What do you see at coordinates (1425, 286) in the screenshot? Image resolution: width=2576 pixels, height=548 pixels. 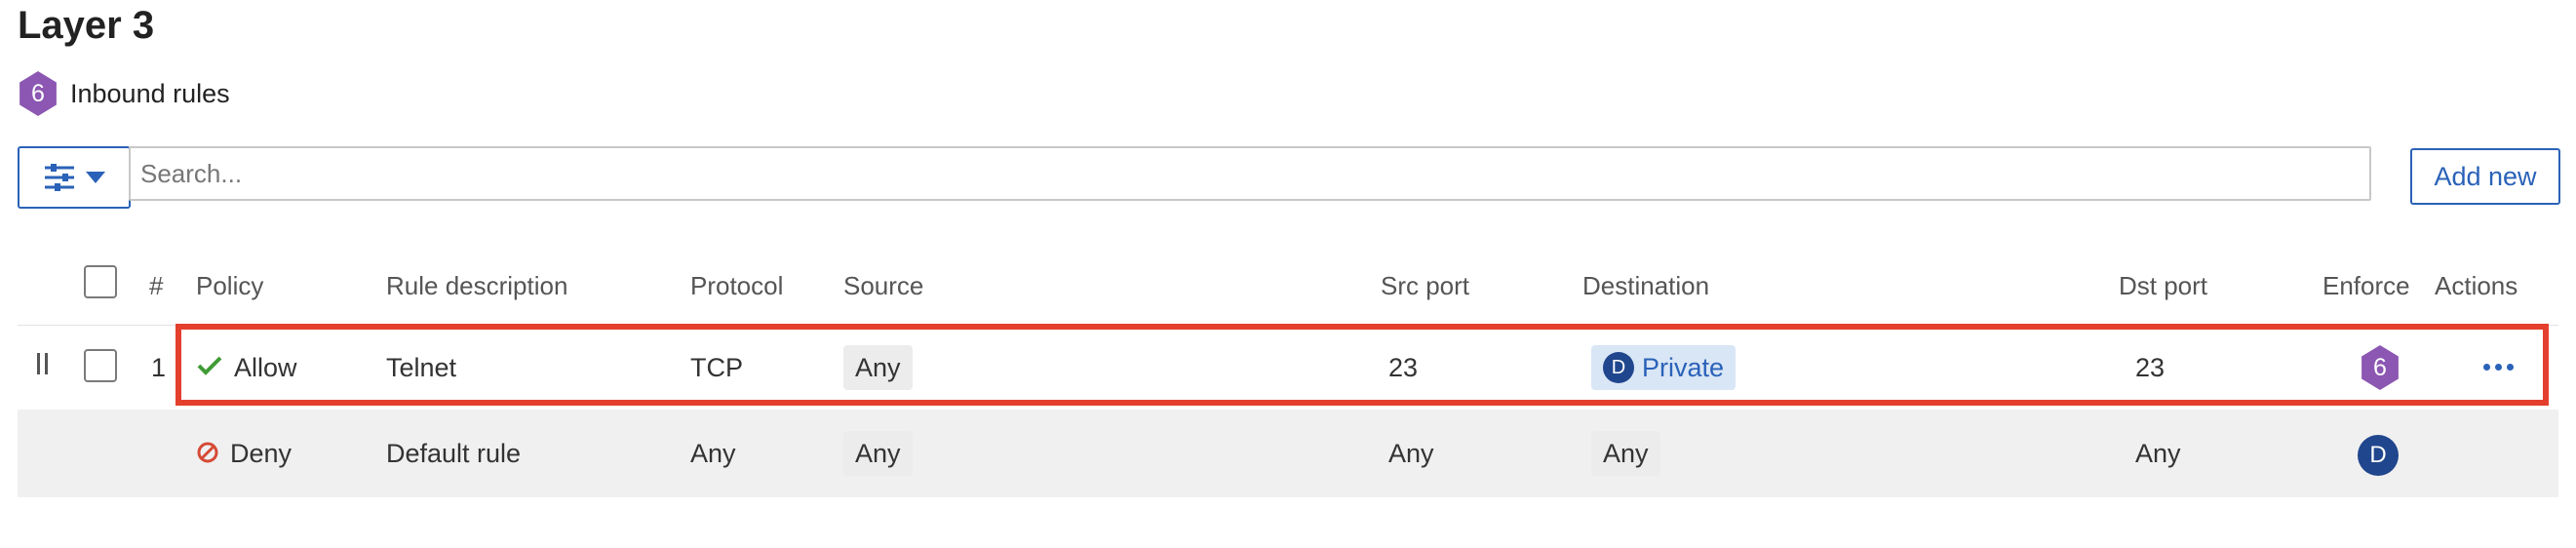 I see `col-src-port-header: Src port` at bounding box center [1425, 286].